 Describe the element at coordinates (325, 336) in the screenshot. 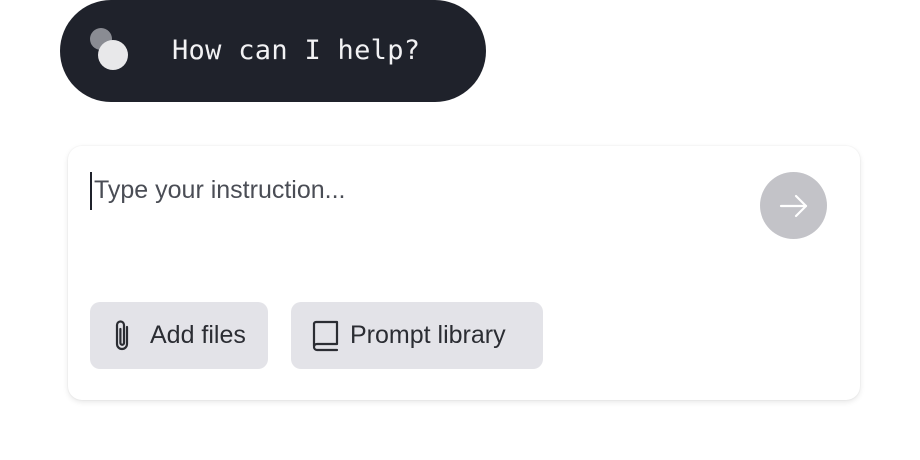

I see `book-icon` at that location.